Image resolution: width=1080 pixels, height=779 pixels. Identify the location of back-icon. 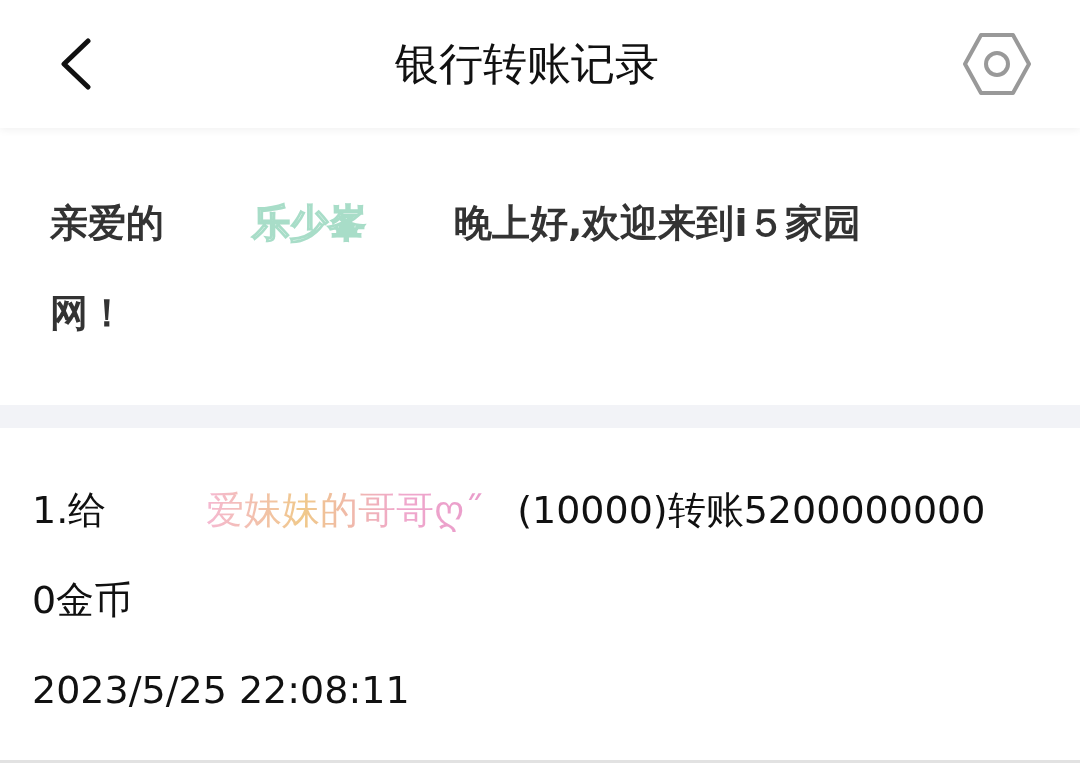
(75, 64).